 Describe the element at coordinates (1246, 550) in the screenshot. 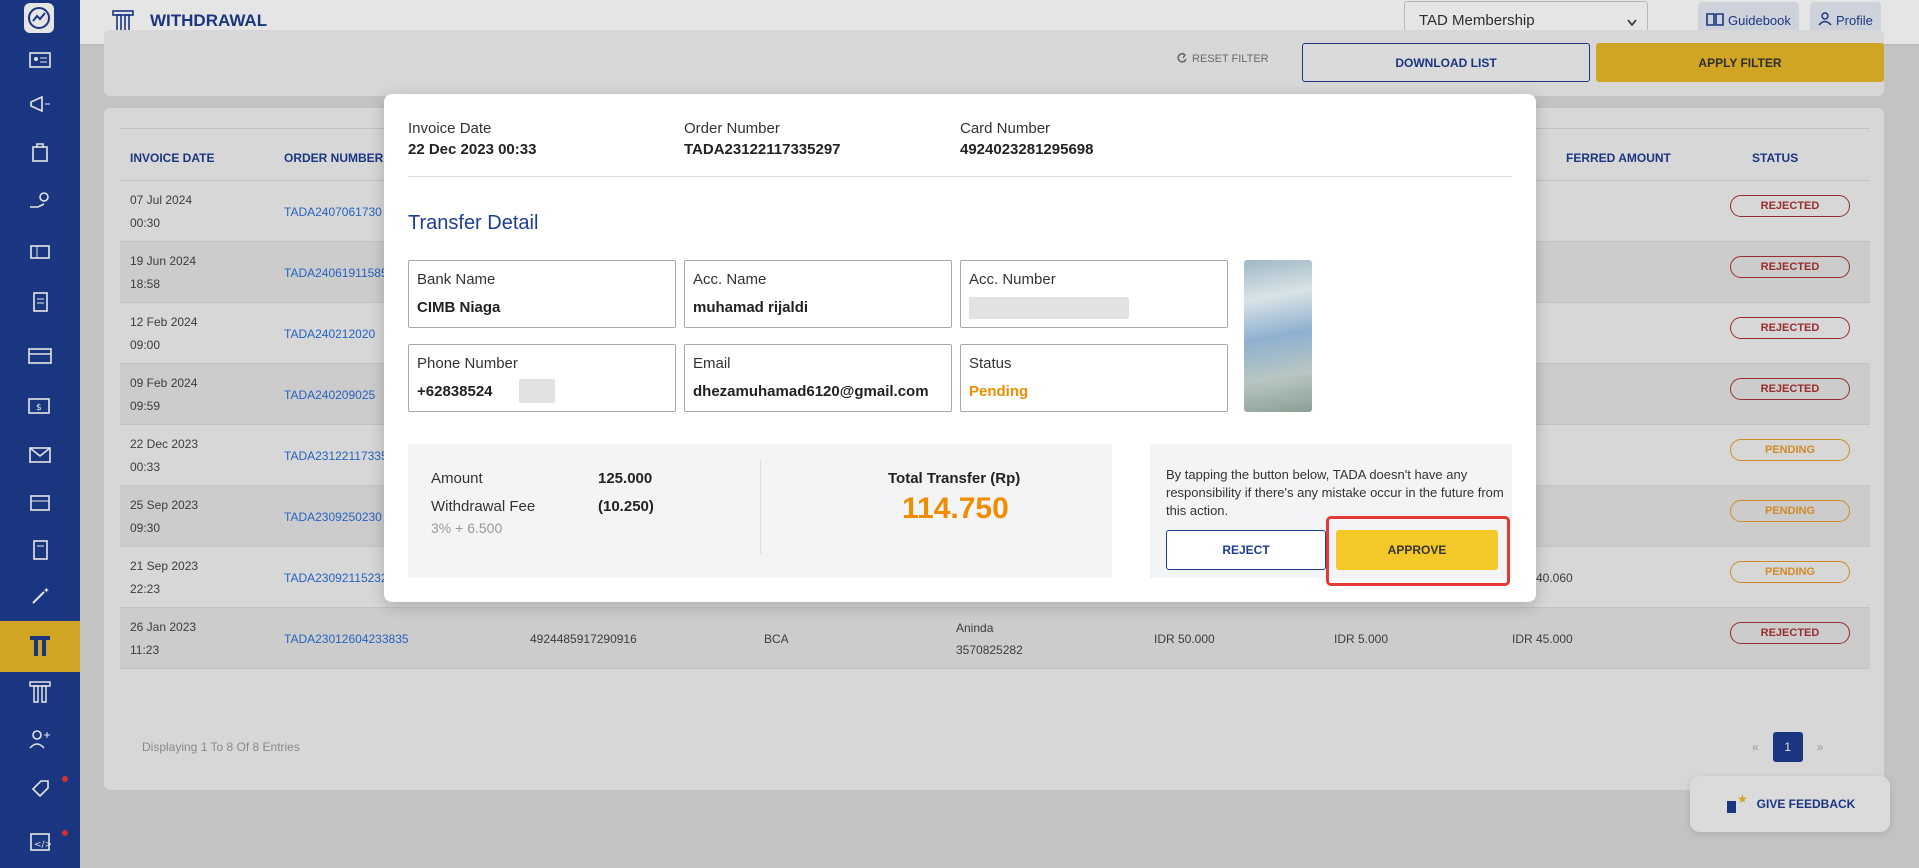

I see `reject-button: REJECT` at that location.